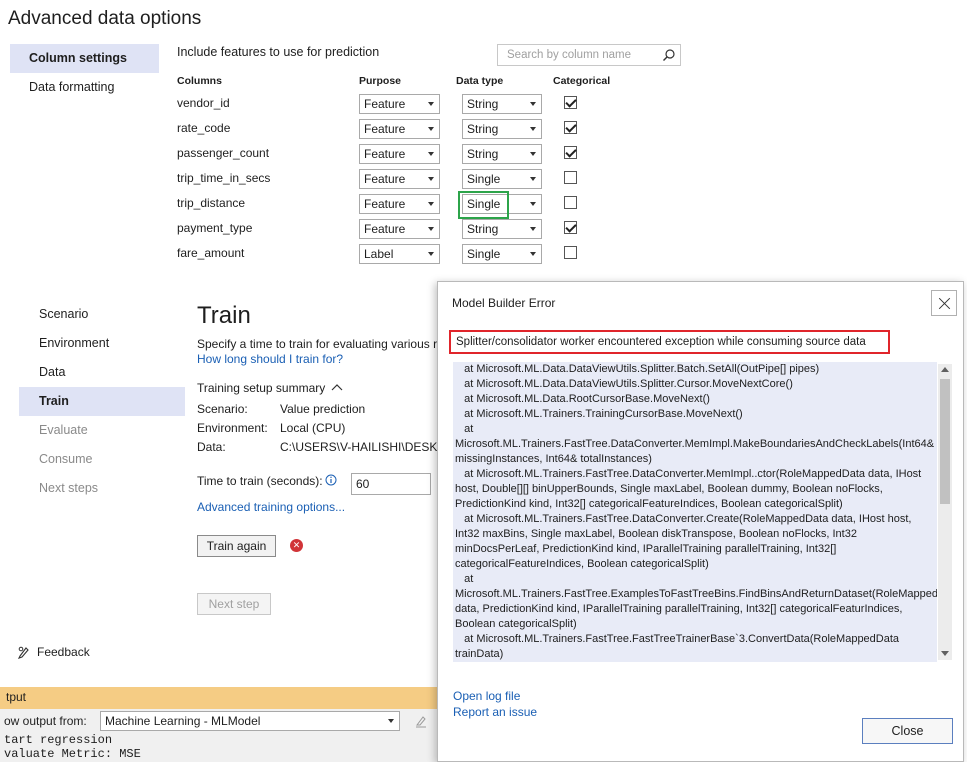  What do you see at coordinates (480, 81) in the screenshot?
I see `header-data-type: Data type` at bounding box center [480, 81].